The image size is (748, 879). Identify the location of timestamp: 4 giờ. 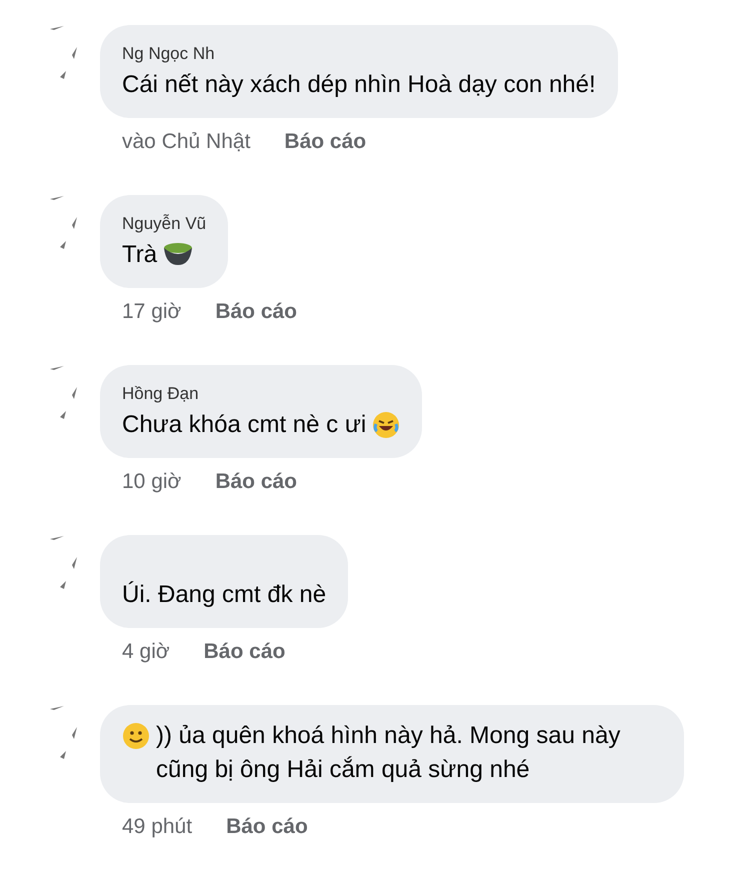
(146, 672).